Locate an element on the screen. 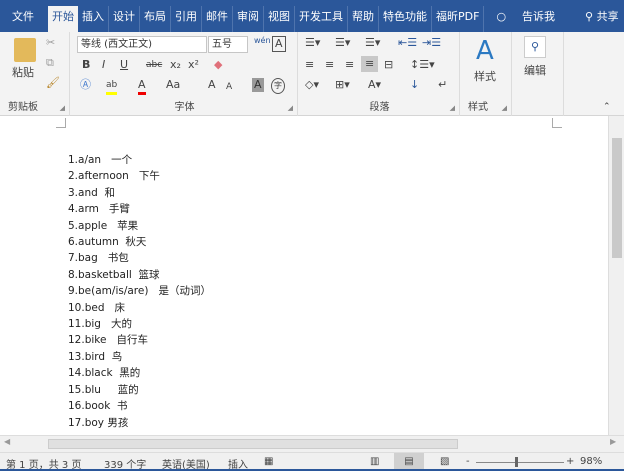 Image resolution: width=624 pixels, height=471 pixels. document-line: 3.and 和 is located at coordinates (91, 192).